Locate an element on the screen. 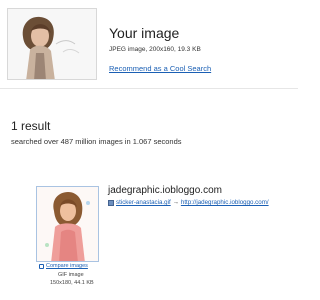 Image resolution: width=320 pixels, height=300 pixels. compare-images-row: Compare images is located at coordinates (63, 266).